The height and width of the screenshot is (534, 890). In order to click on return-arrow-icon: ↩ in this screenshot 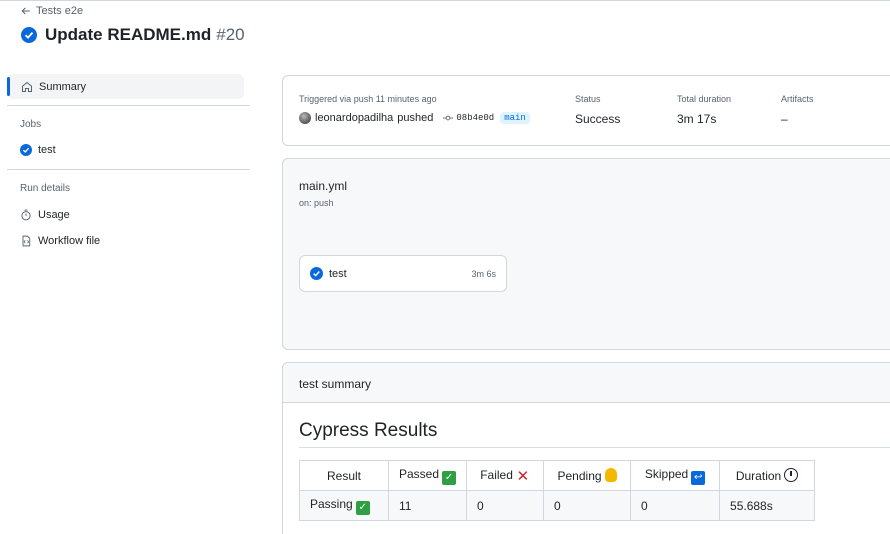, I will do `click(698, 477)`.